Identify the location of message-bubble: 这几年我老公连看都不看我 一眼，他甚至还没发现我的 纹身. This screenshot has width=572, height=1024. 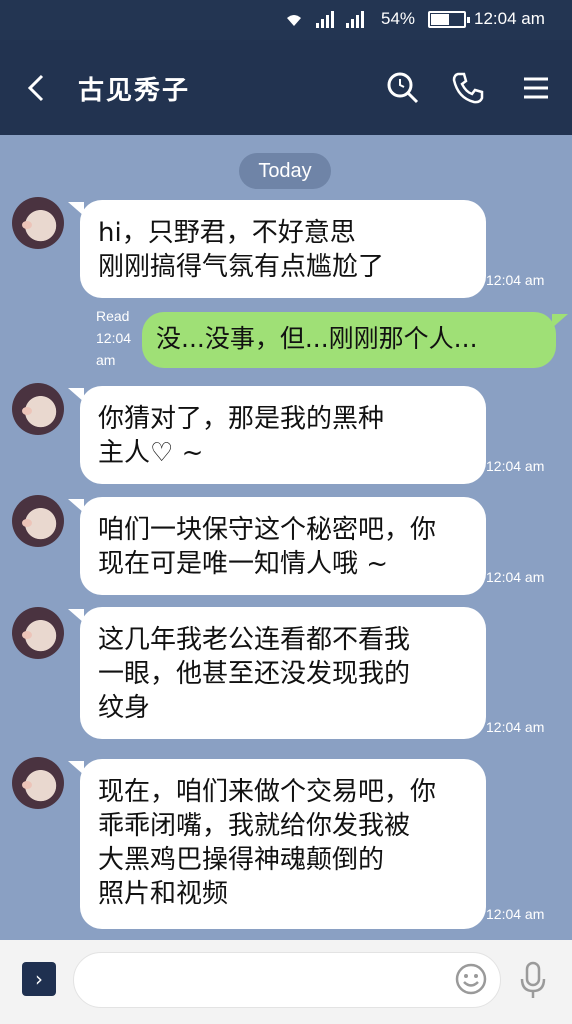
(277, 673).